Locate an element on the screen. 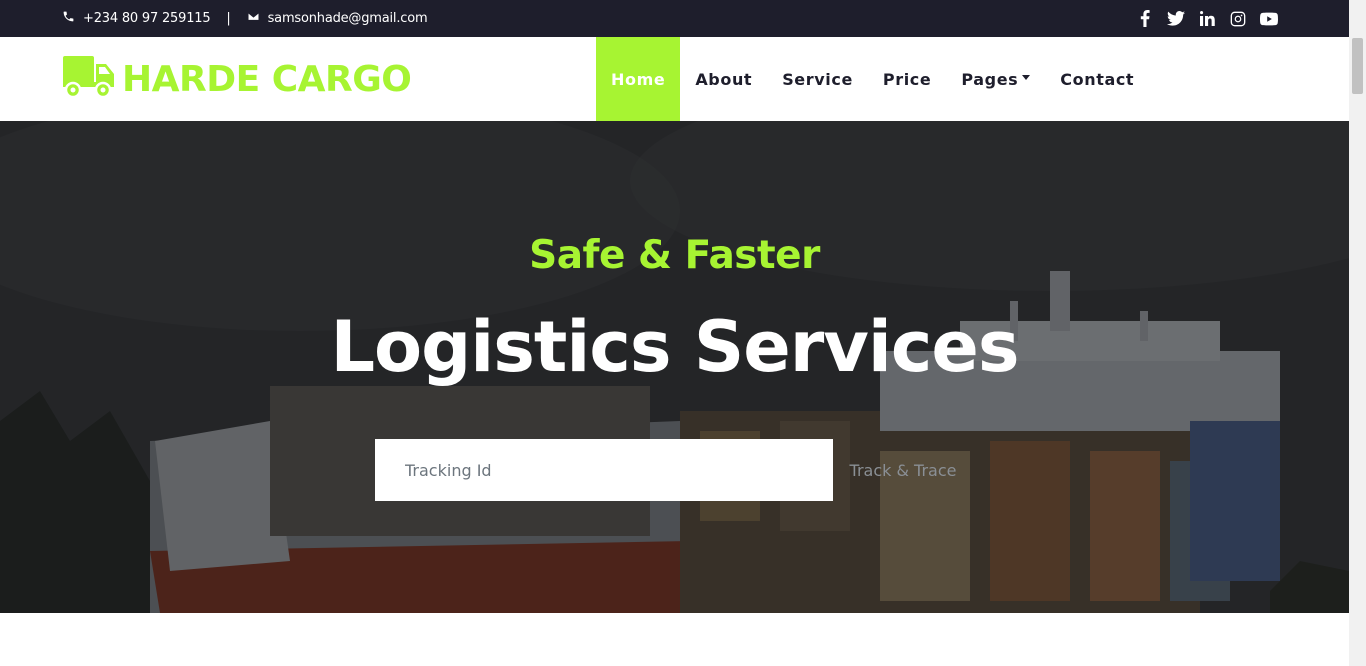 The width and height of the screenshot is (1366, 666). hero-title: Logistics Services is located at coordinates (674, 347).